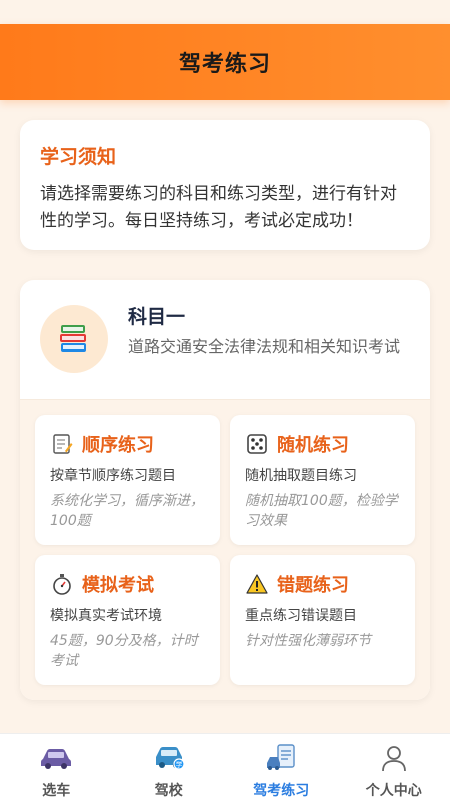  What do you see at coordinates (257, 584) in the screenshot?
I see `warning-icon` at bounding box center [257, 584].